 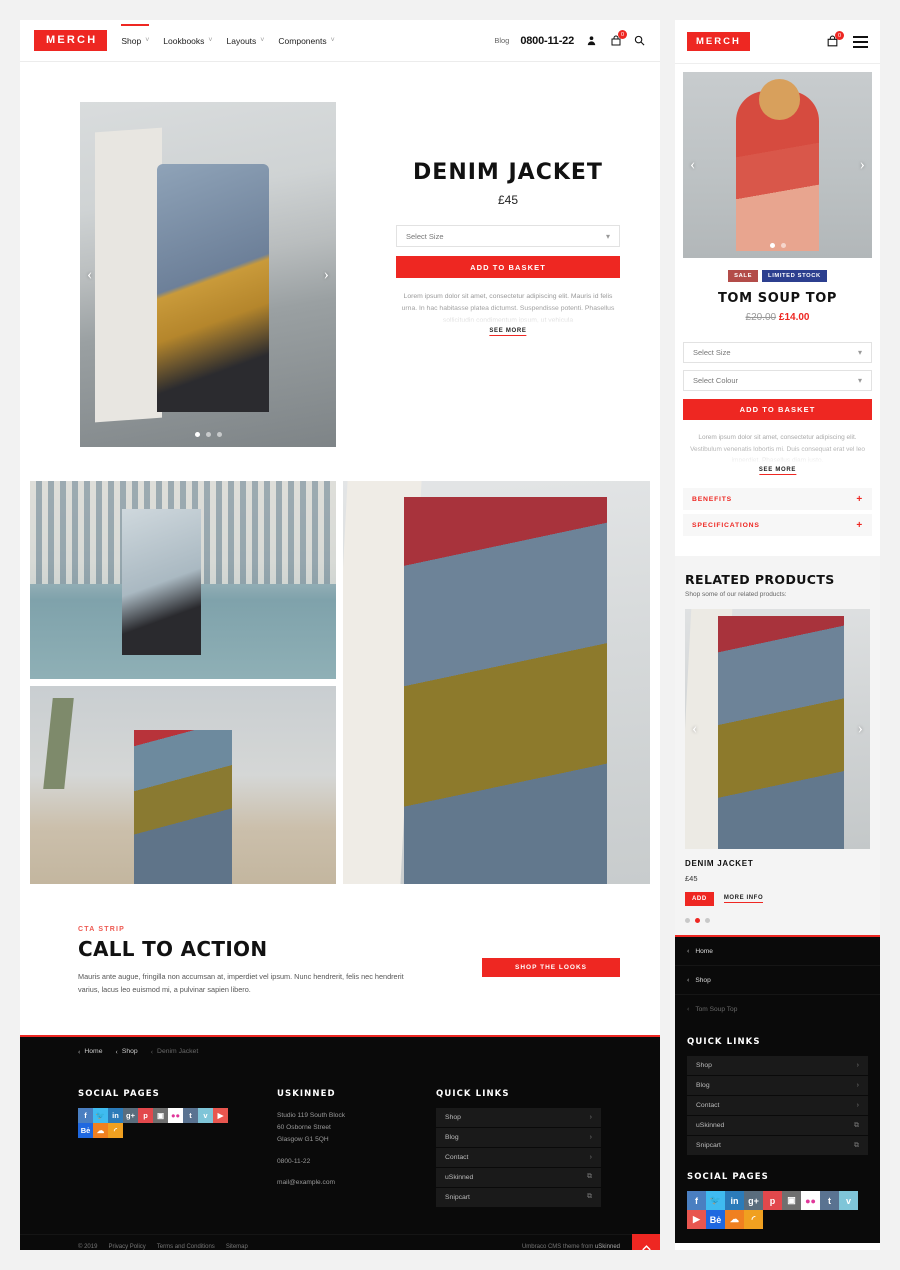 I want to click on quick-links-list: Shop › Blog › Contact › uSkinned ⧉ Snipcart ⧉, so click(x=777, y=1106).